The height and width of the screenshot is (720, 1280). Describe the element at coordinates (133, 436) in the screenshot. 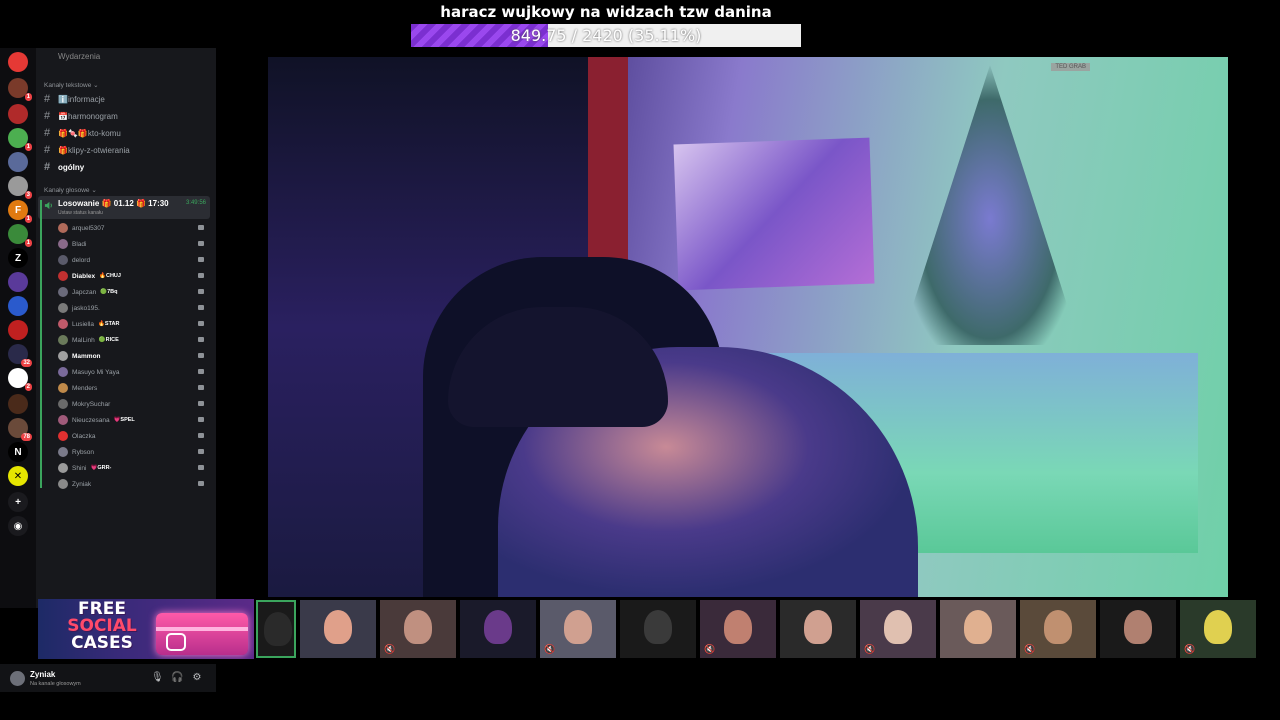

I see `voice-member: Olaczka` at that location.